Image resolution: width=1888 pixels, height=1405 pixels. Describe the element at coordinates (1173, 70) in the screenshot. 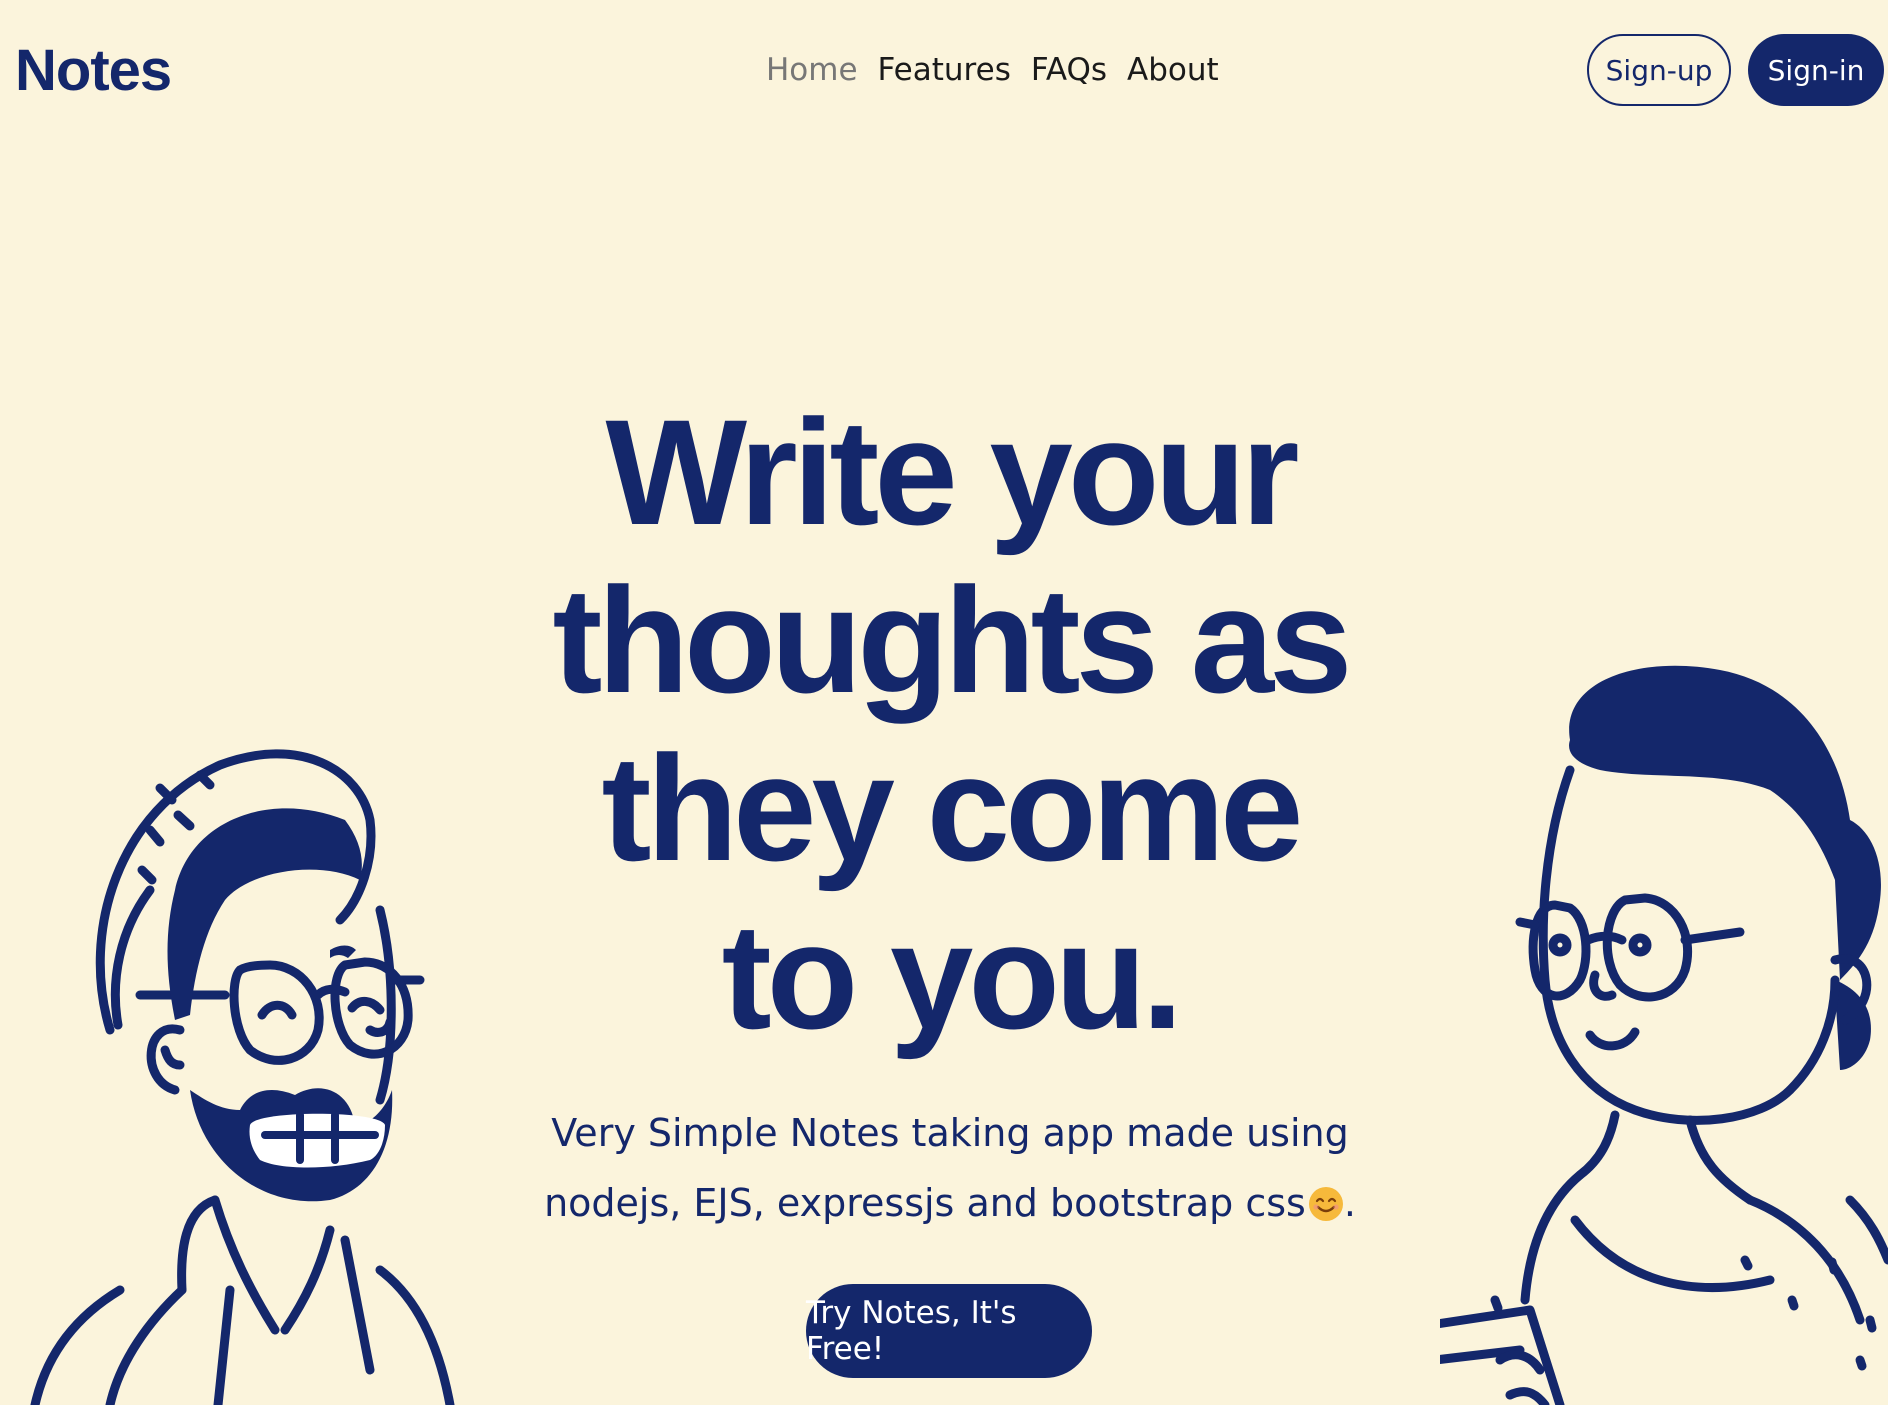

I see `nav-link-about: About` at that location.